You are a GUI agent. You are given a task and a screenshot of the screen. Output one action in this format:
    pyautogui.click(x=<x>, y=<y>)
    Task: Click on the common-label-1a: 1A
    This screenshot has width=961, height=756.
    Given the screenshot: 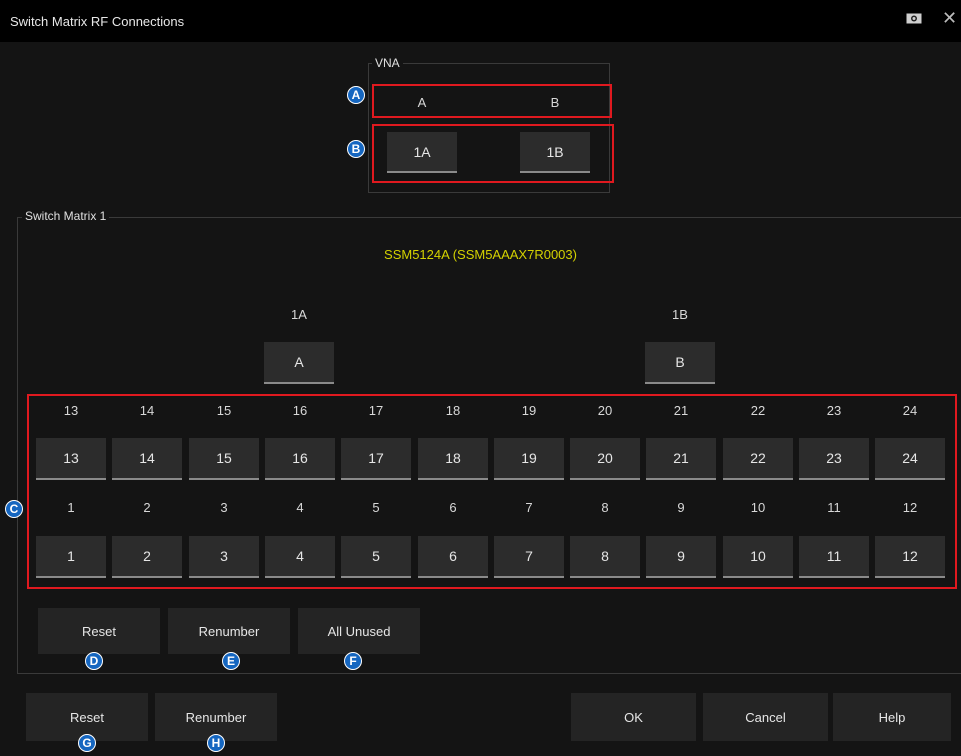 What is the action you would take?
    pyautogui.click(x=299, y=314)
    